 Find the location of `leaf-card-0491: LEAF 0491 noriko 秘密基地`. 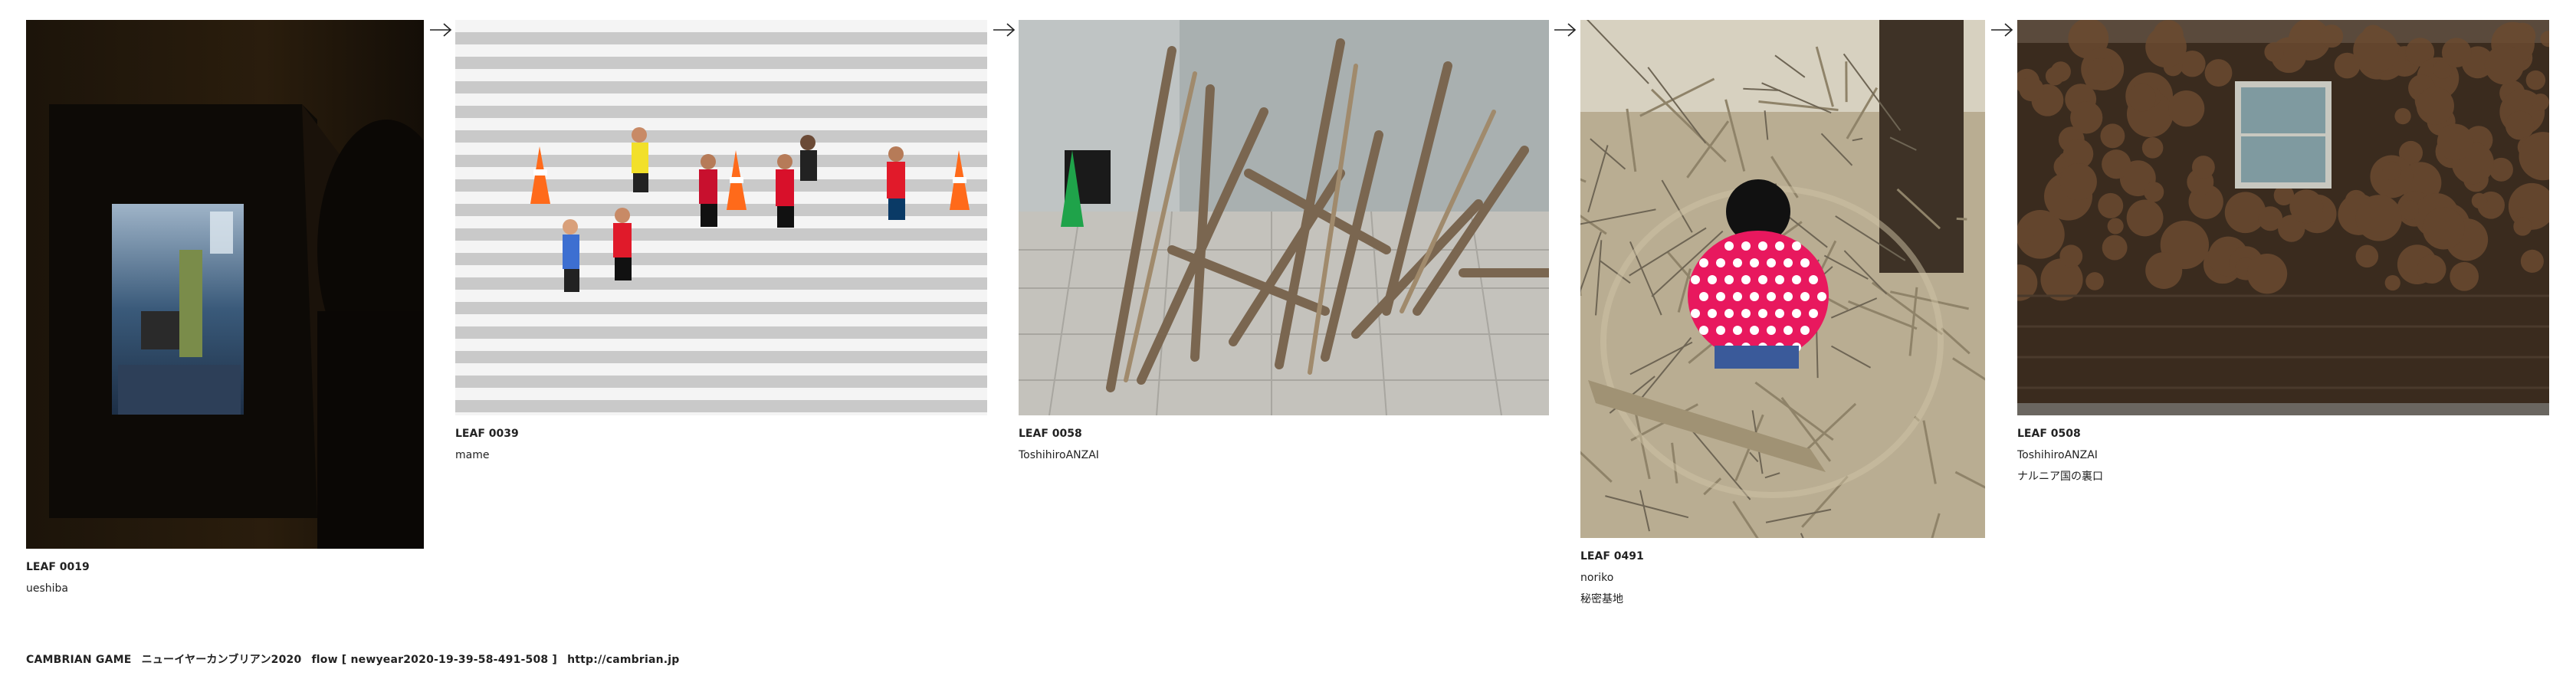

leaf-card-0491: LEAF 0491 noriko 秘密基地 is located at coordinates (1782, 315).